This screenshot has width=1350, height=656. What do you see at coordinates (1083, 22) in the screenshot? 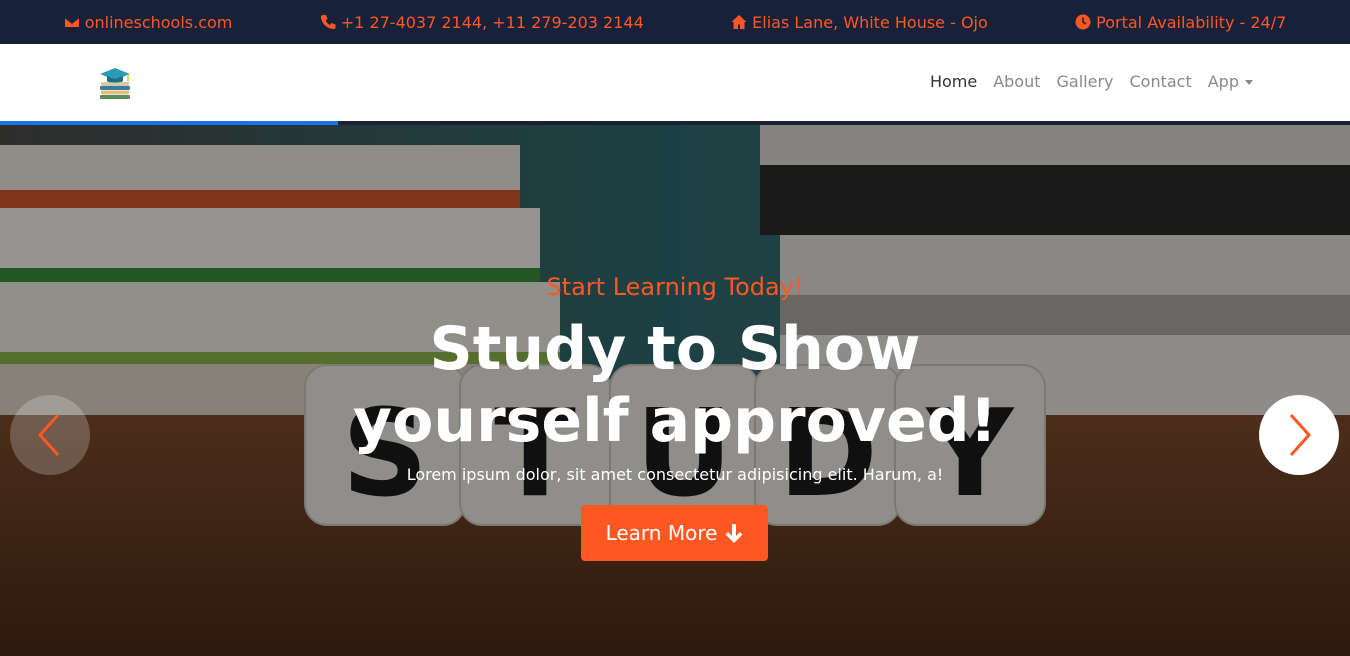
I see `clock-icon` at bounding box center [1083, 22].